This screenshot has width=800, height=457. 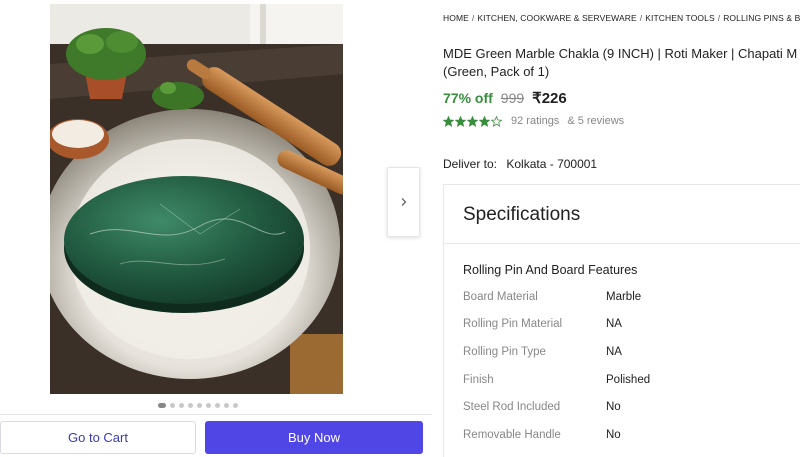 What do you see at coordinates (631, 325) in the screenshot?
I see `spec-row: Rolling Pin Material NA` at bounding box center [631, 325].